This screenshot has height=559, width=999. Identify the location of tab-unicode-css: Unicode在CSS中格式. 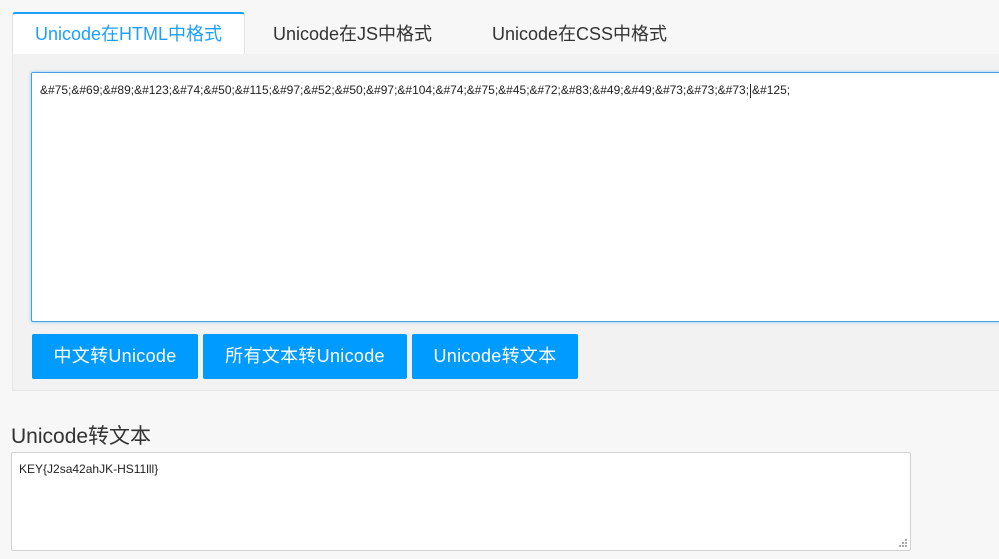
(579, 33).